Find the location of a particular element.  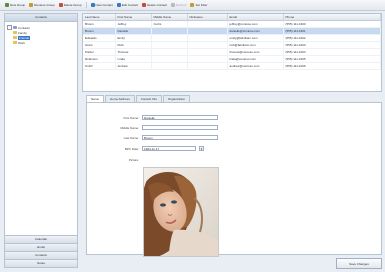

rename-group-button: Rename Group is located at coordinates (42, 5).